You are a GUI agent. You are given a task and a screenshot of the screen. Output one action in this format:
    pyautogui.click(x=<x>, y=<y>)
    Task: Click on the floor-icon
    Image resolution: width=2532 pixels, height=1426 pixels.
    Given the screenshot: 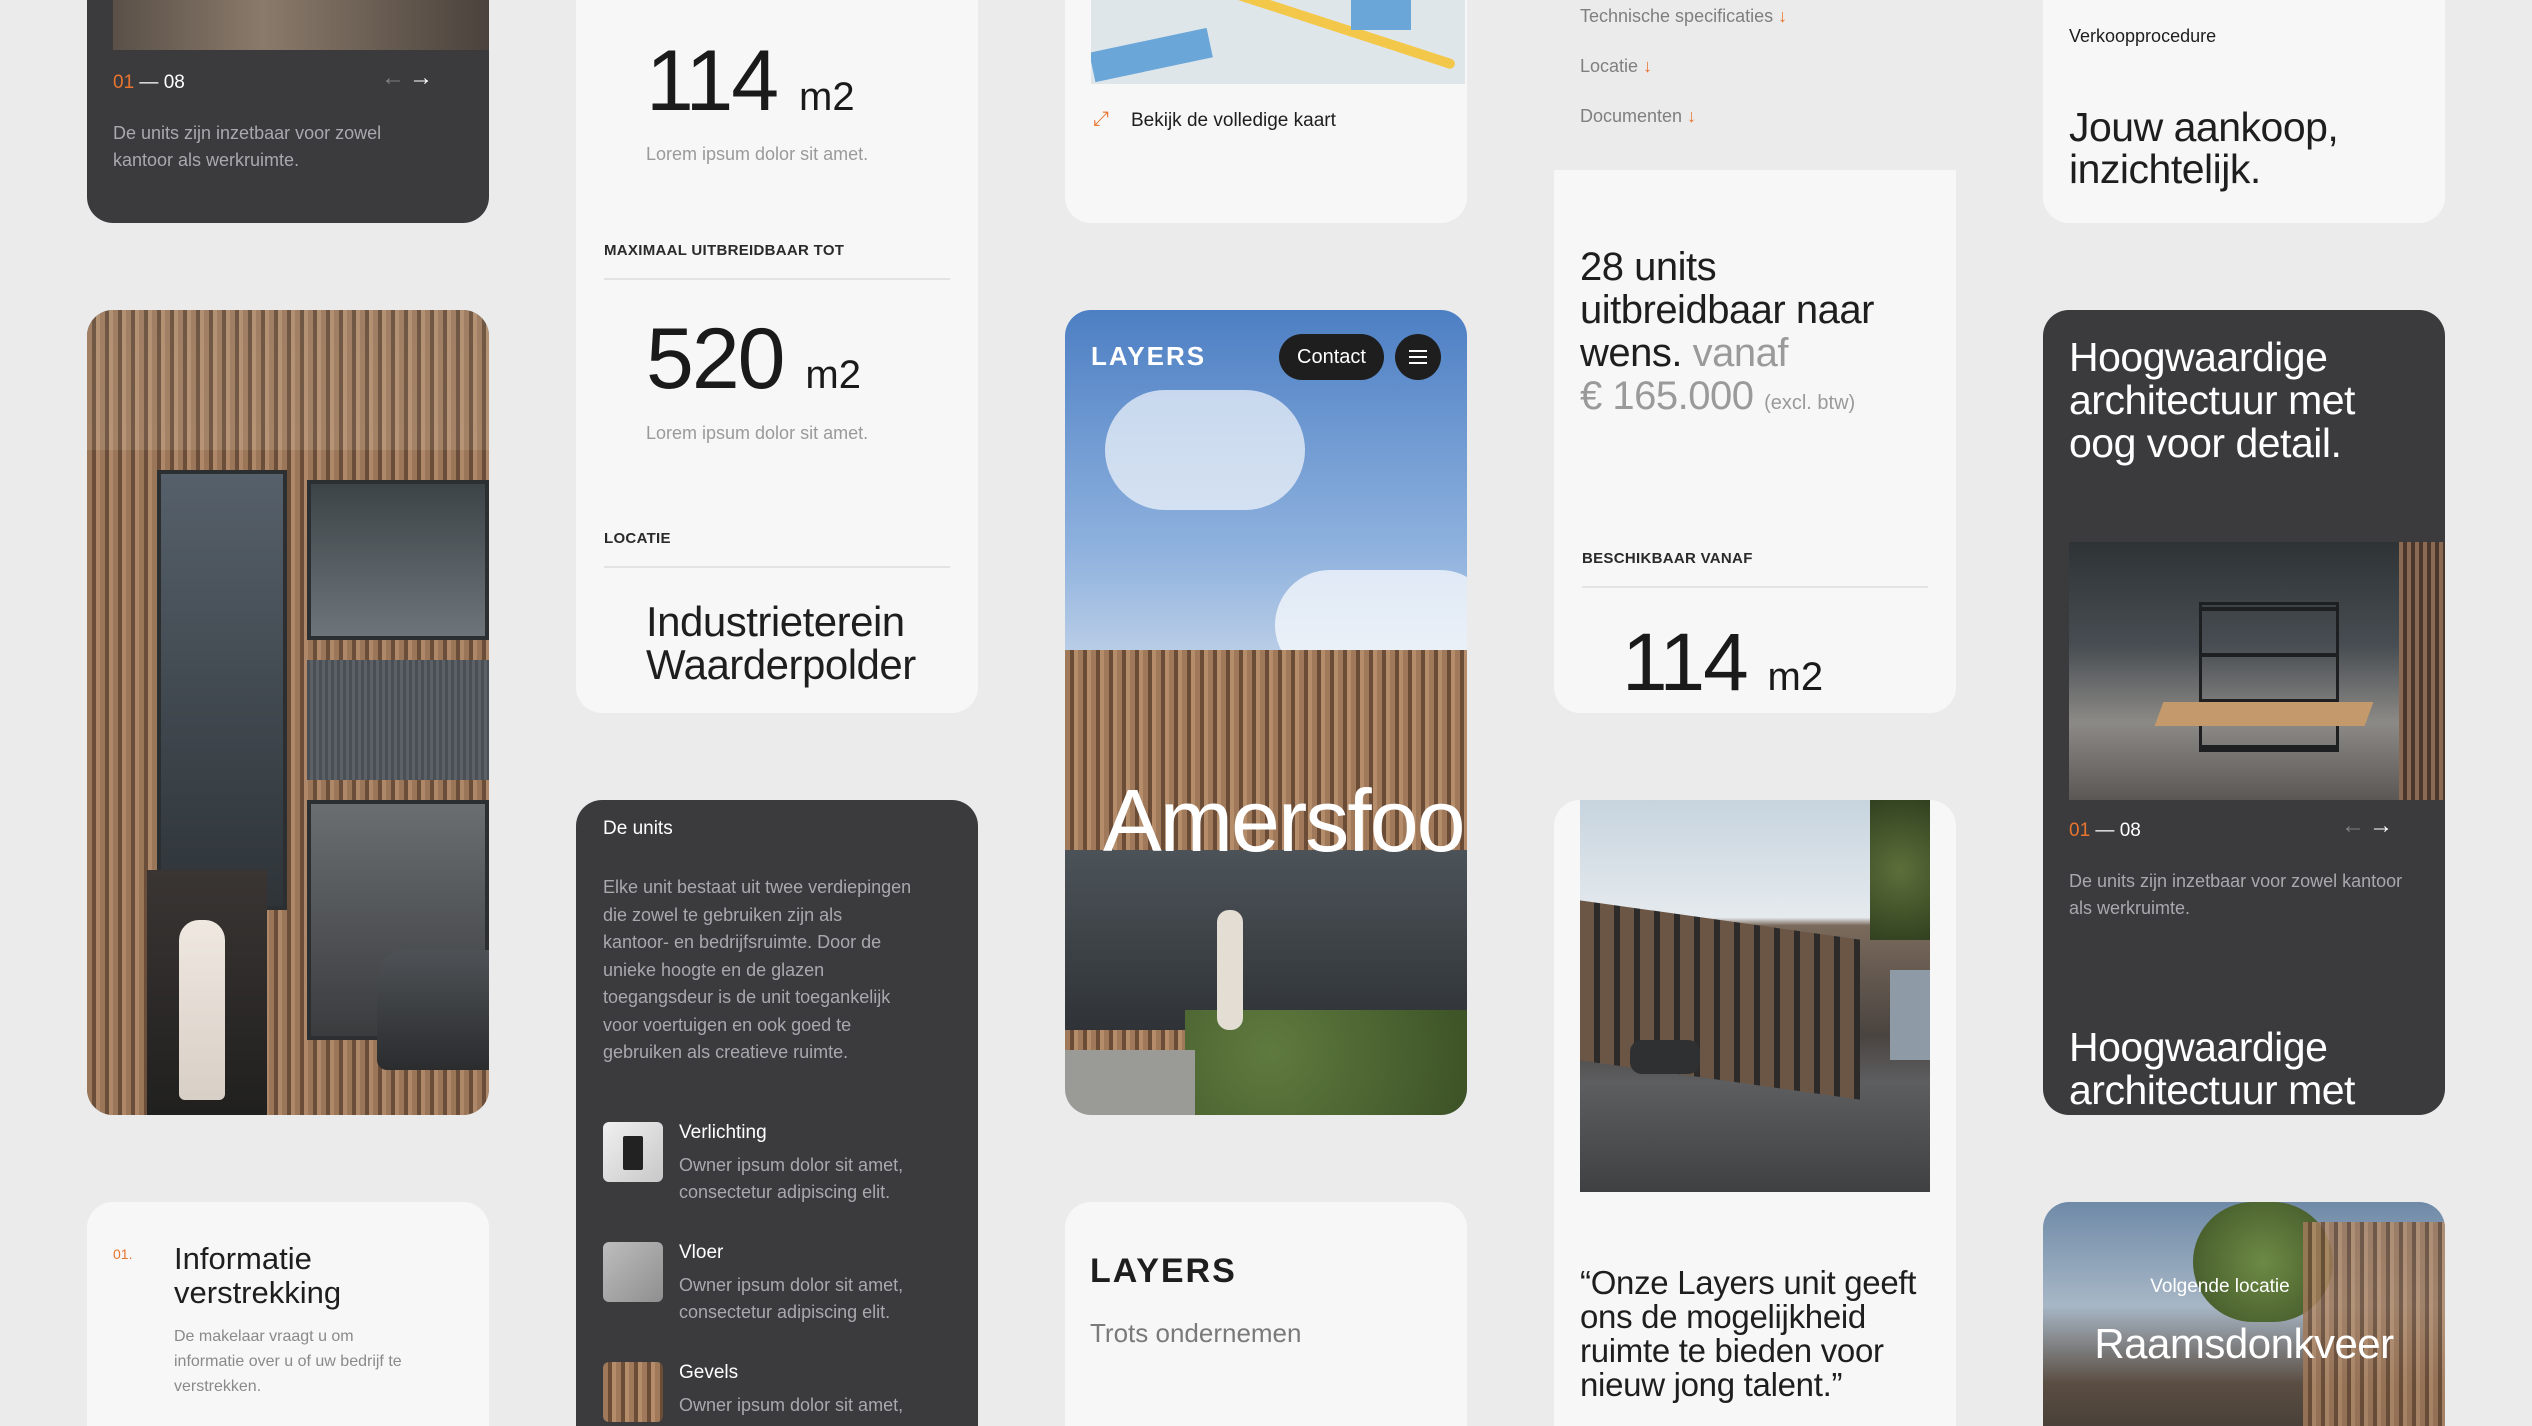 What is the action you would take?
    pyautogui.click(x=633, y=1272)
    